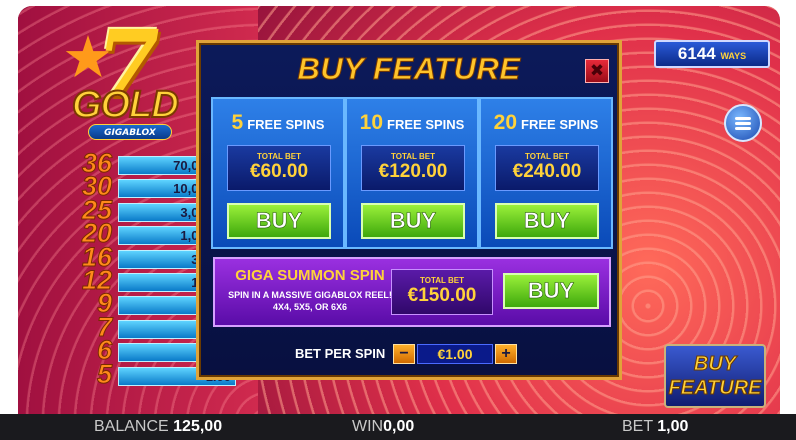 The width and height of the screenshot is (796, 440). What do you see at coordinates (733, 56) in the screenshot?
I see `ways-label: WAYS` at bounding box center [733, 56].